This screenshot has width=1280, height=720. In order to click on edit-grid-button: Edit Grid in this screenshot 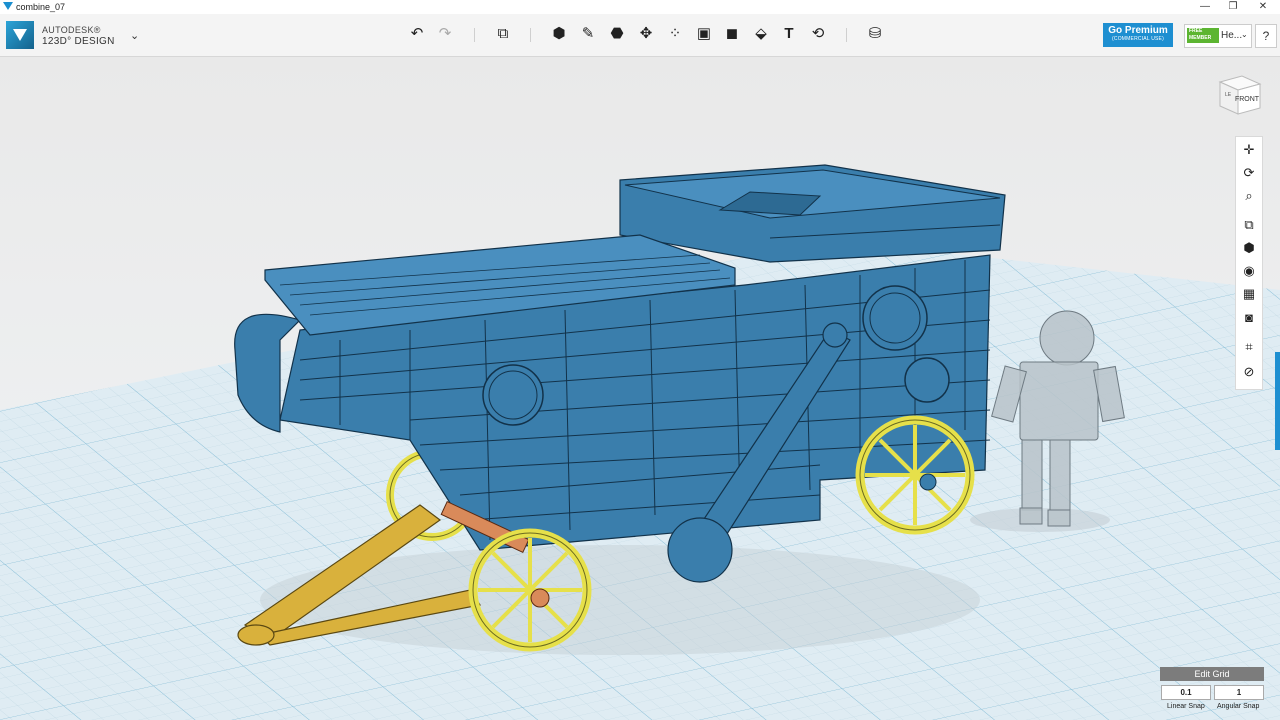, I will do `click(1212, 674)`.